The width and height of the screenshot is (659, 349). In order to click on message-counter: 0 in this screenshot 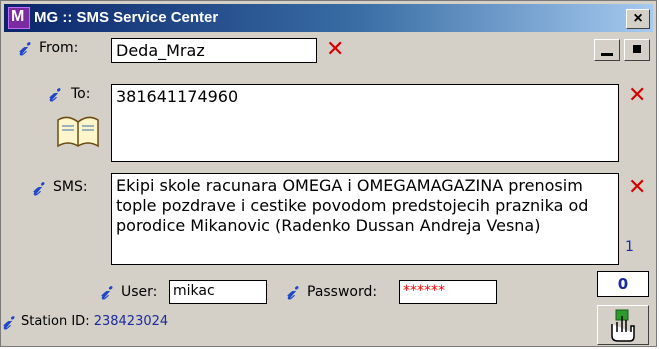, I will do `click(623, 284)`.